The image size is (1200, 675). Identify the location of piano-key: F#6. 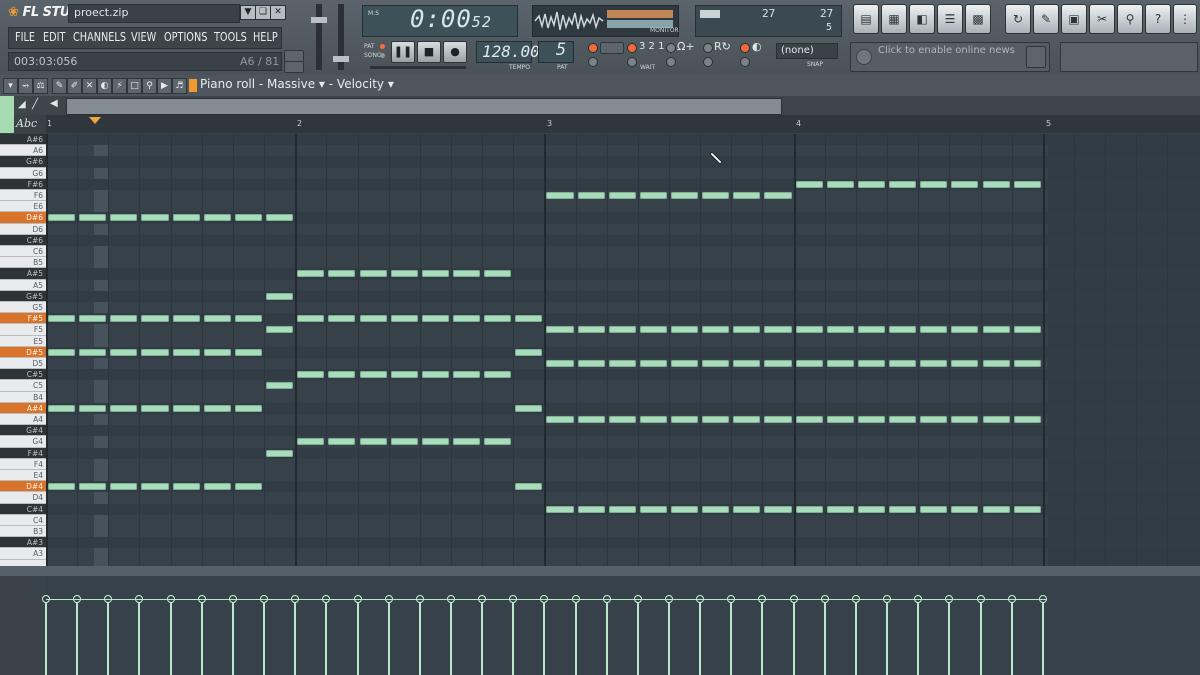
(23, 184).